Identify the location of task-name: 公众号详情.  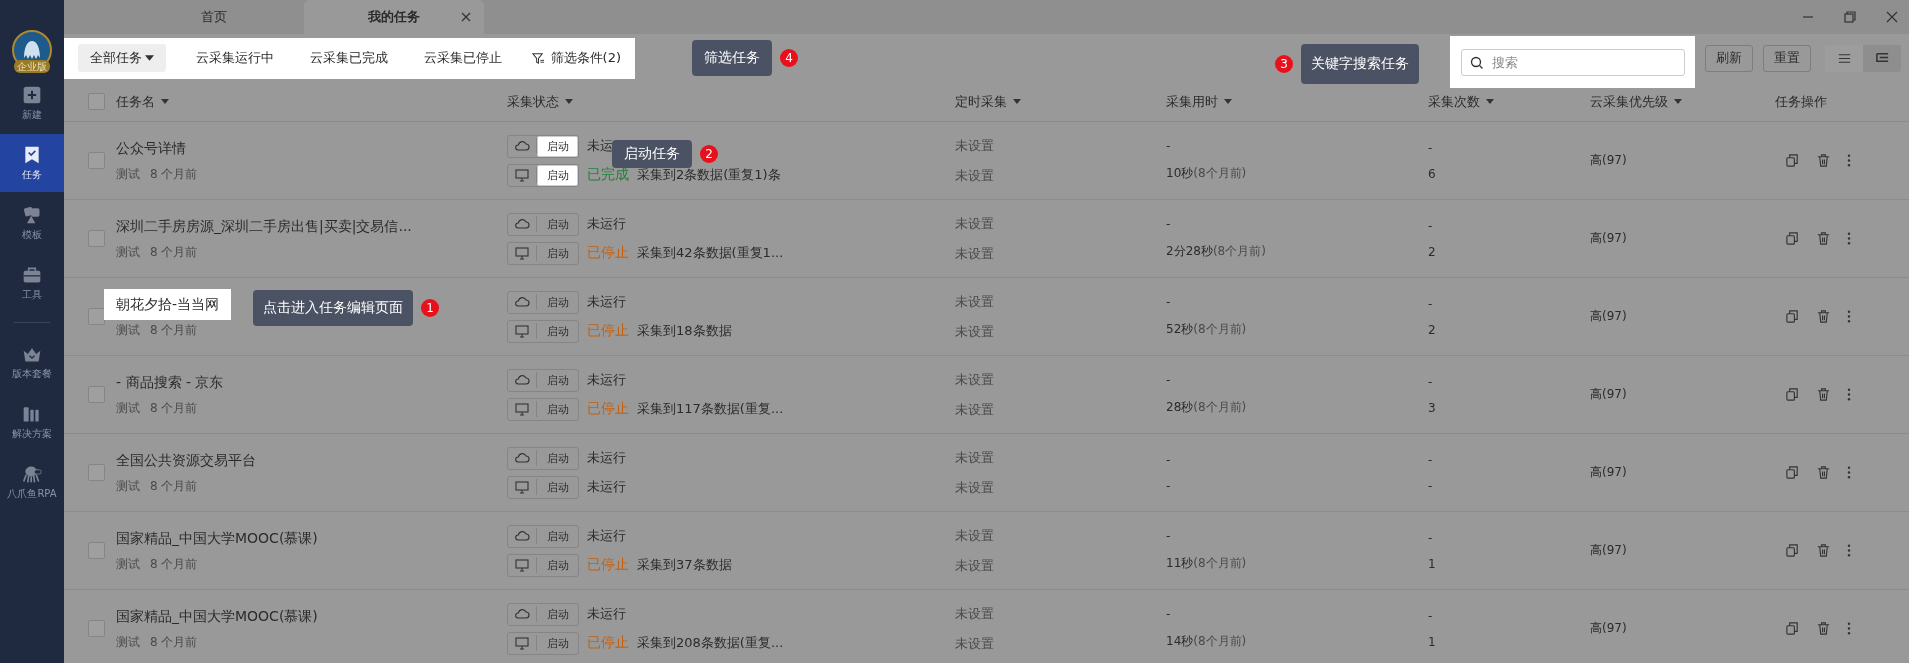
(151, 148).